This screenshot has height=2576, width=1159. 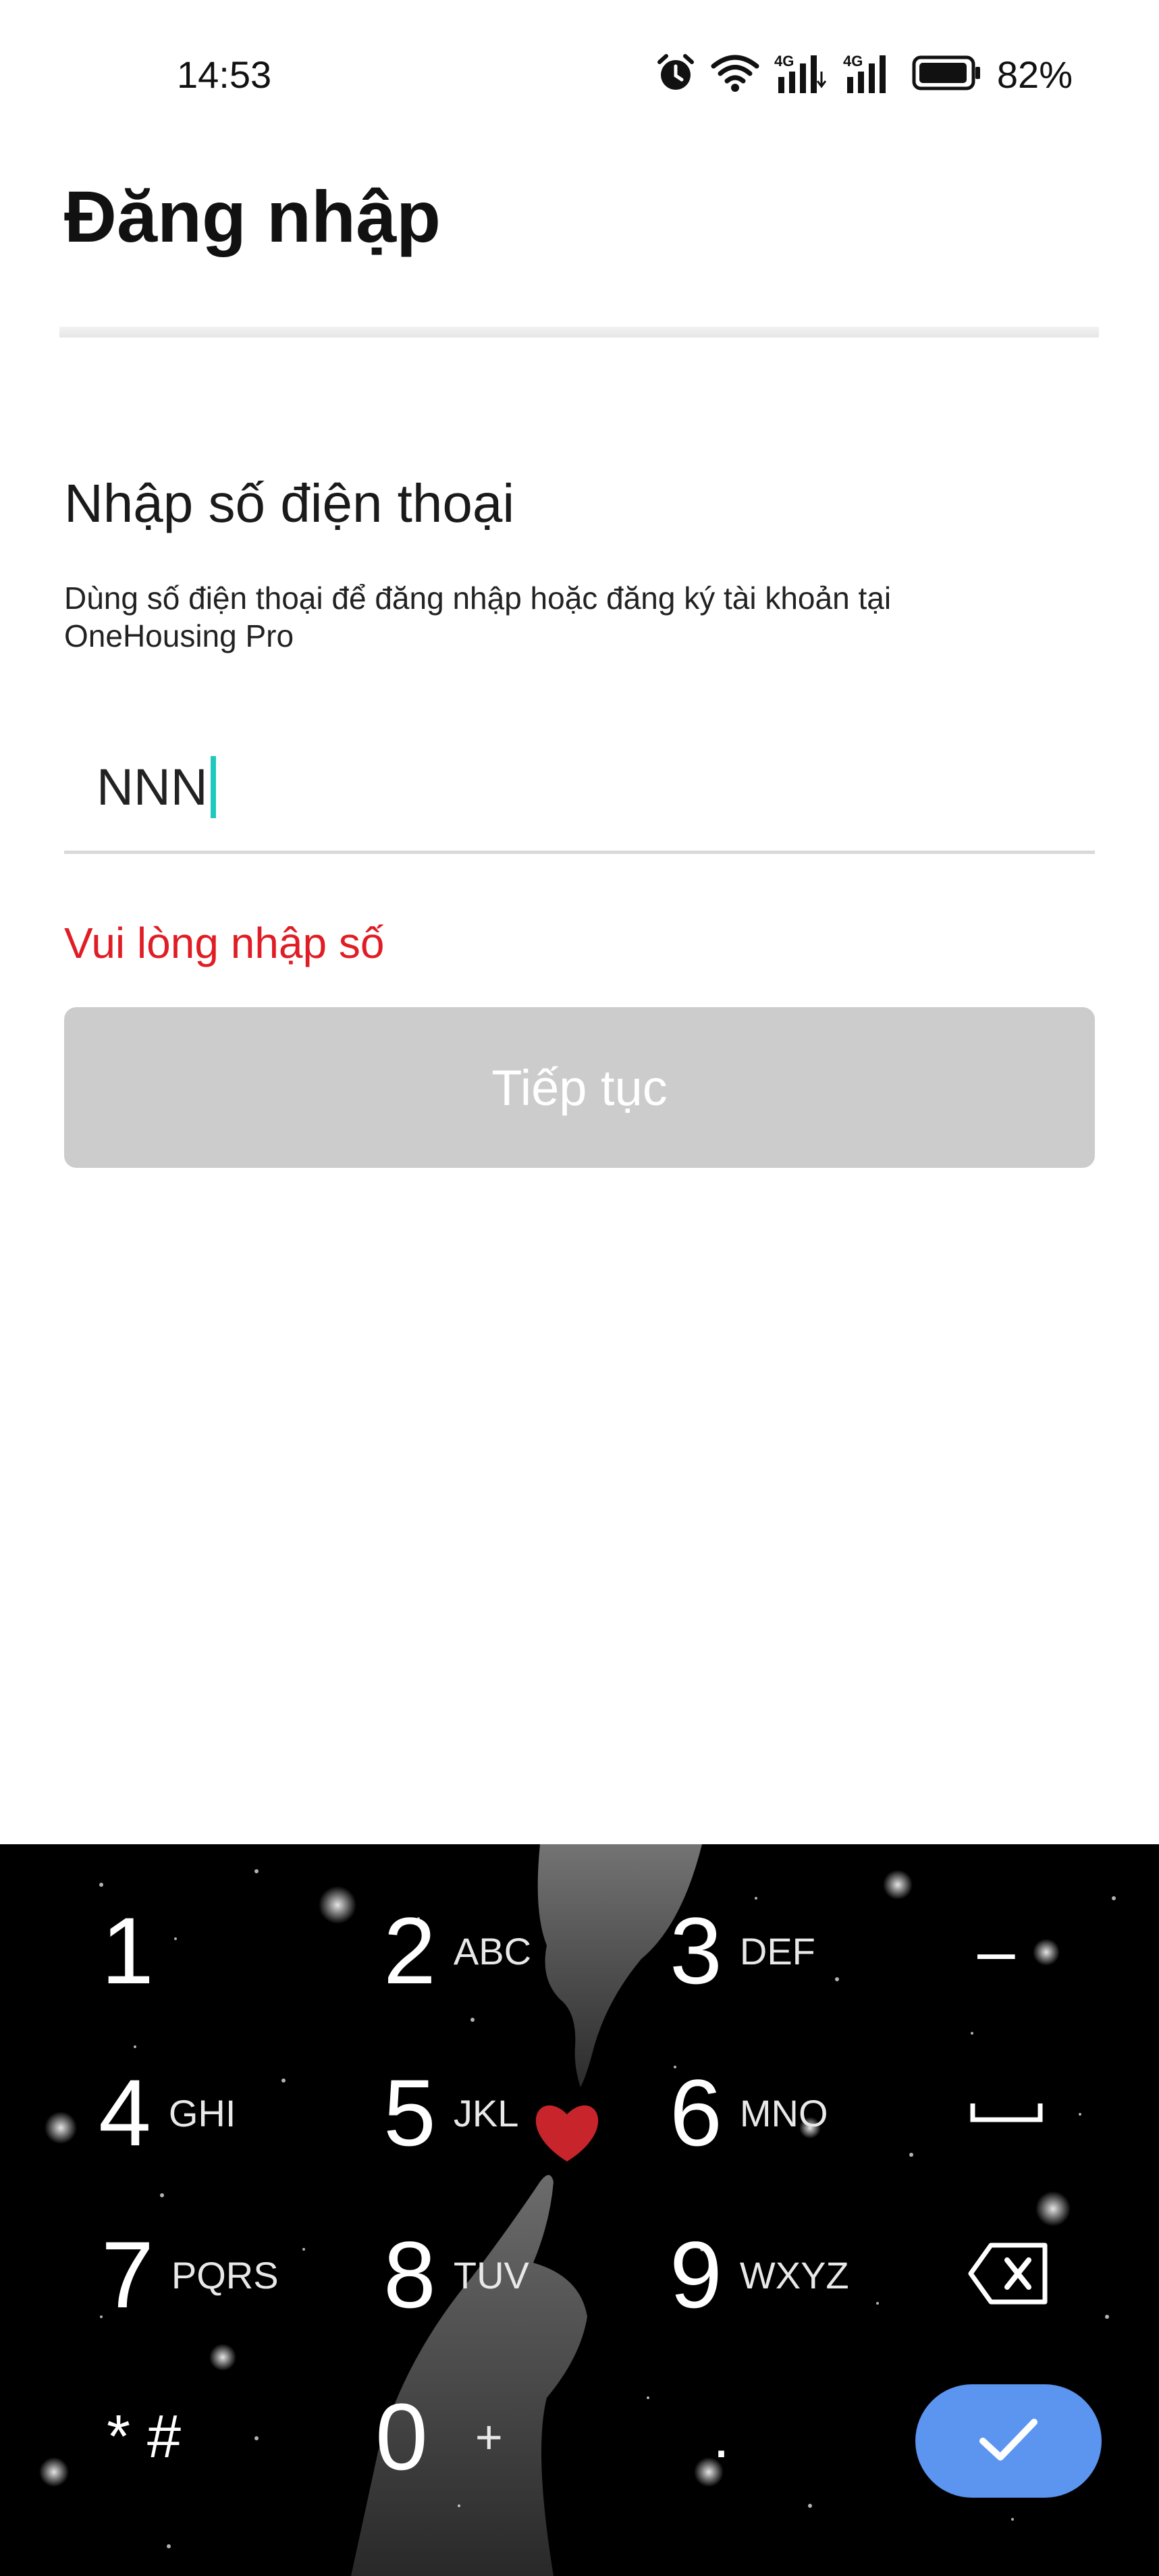 I want to click on backspace-icon, so click(x=1008, y=2275).